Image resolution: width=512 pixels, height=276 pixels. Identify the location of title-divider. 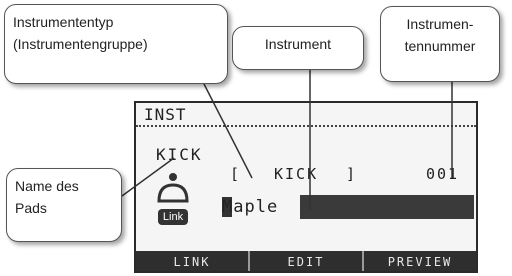
(306, 126).